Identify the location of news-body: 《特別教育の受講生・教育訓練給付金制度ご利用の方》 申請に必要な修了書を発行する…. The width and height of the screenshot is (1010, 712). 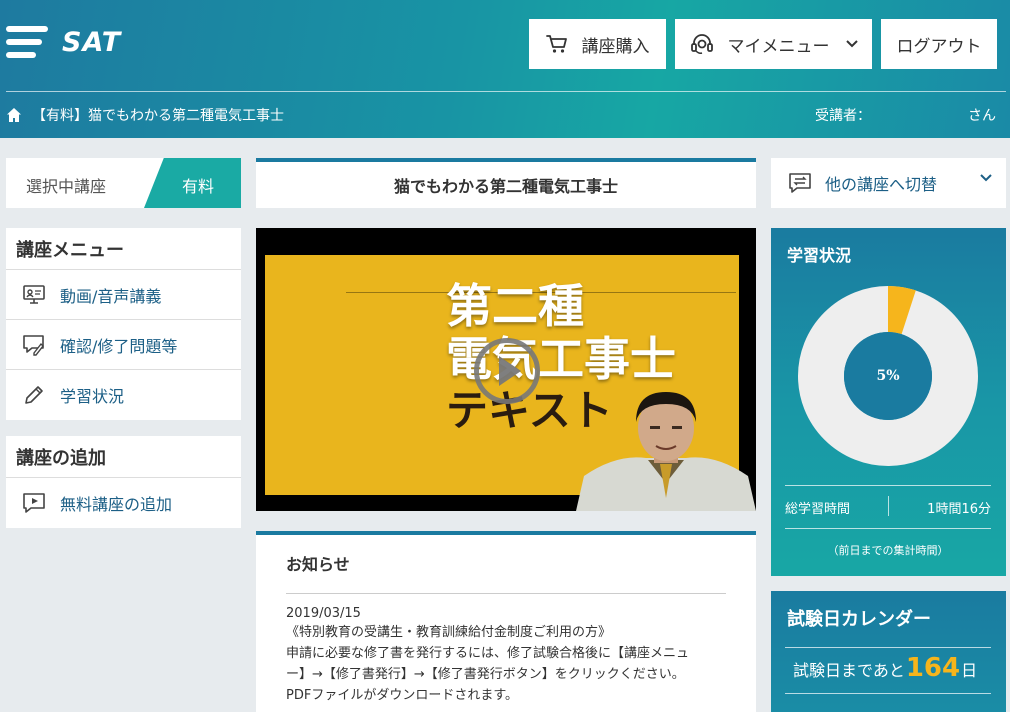
(506, 664).